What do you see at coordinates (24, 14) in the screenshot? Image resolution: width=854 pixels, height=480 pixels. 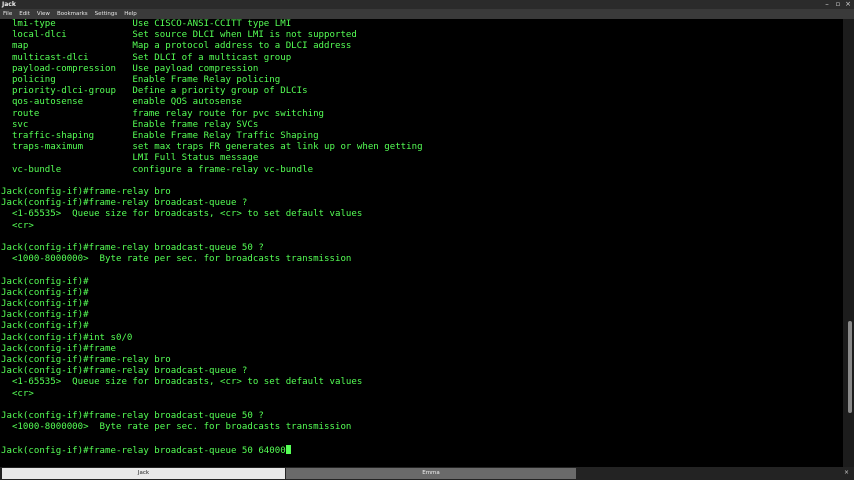 I see `menu-edit: Edit` at bounding box center [24, 14].